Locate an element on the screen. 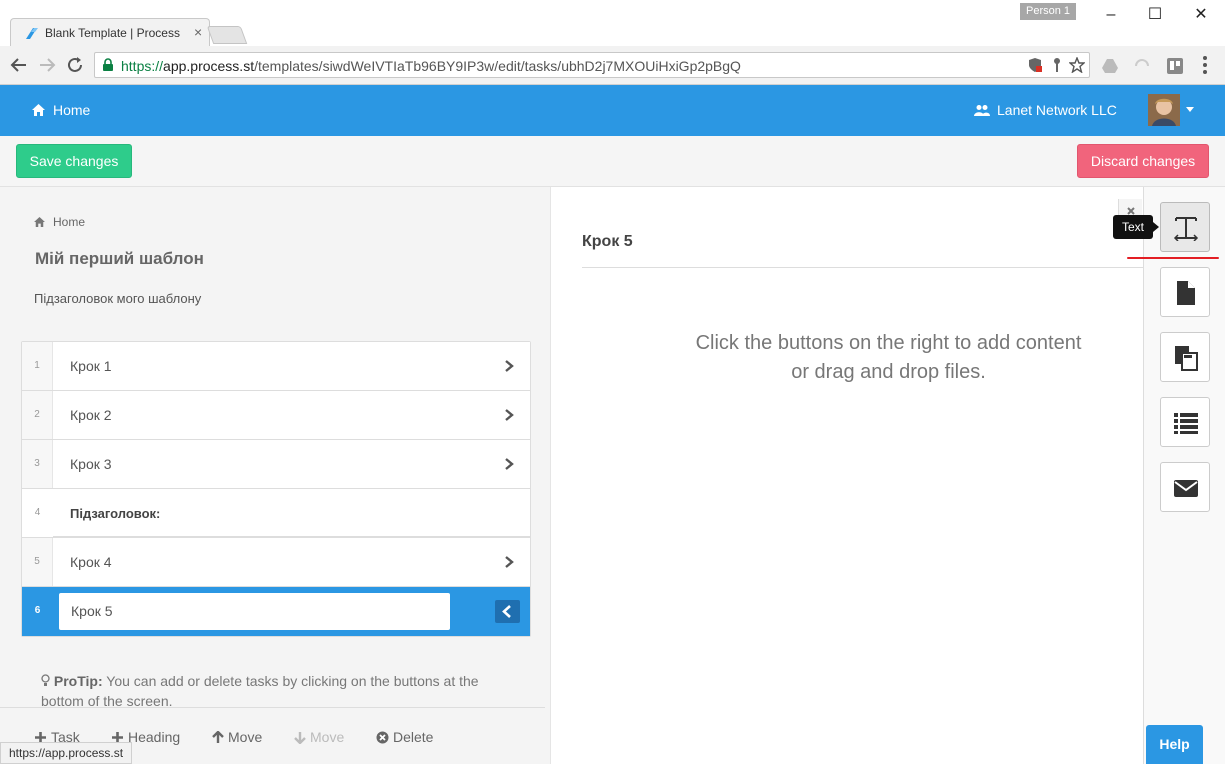 Image resolution: width=1225 pixels, height=764 pixels. add-page-button is located at coordinates (1185, 357).